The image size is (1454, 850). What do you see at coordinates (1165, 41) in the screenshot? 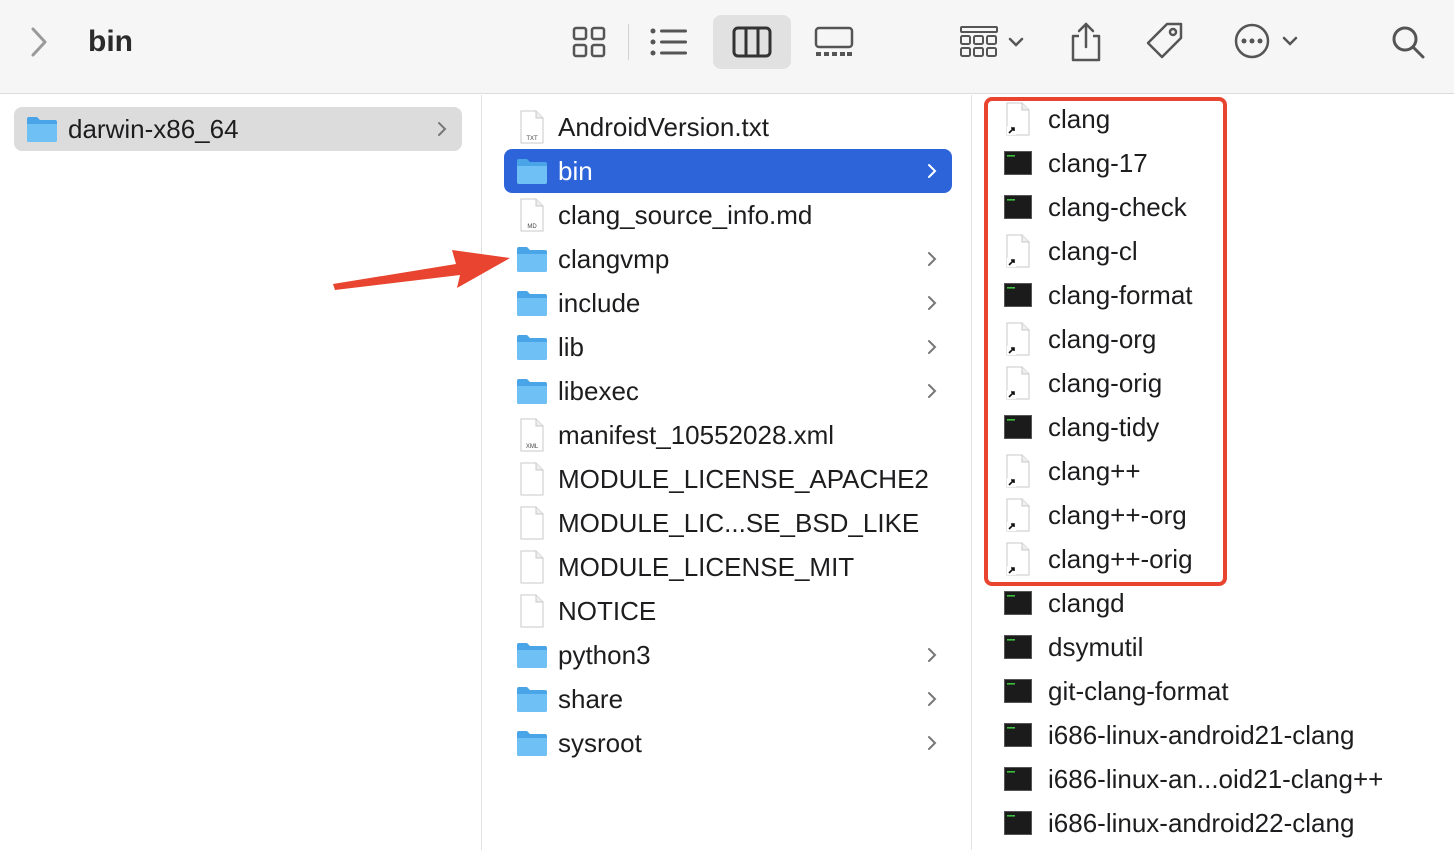
I see `tag-button` at bounding box center [1165, 41].